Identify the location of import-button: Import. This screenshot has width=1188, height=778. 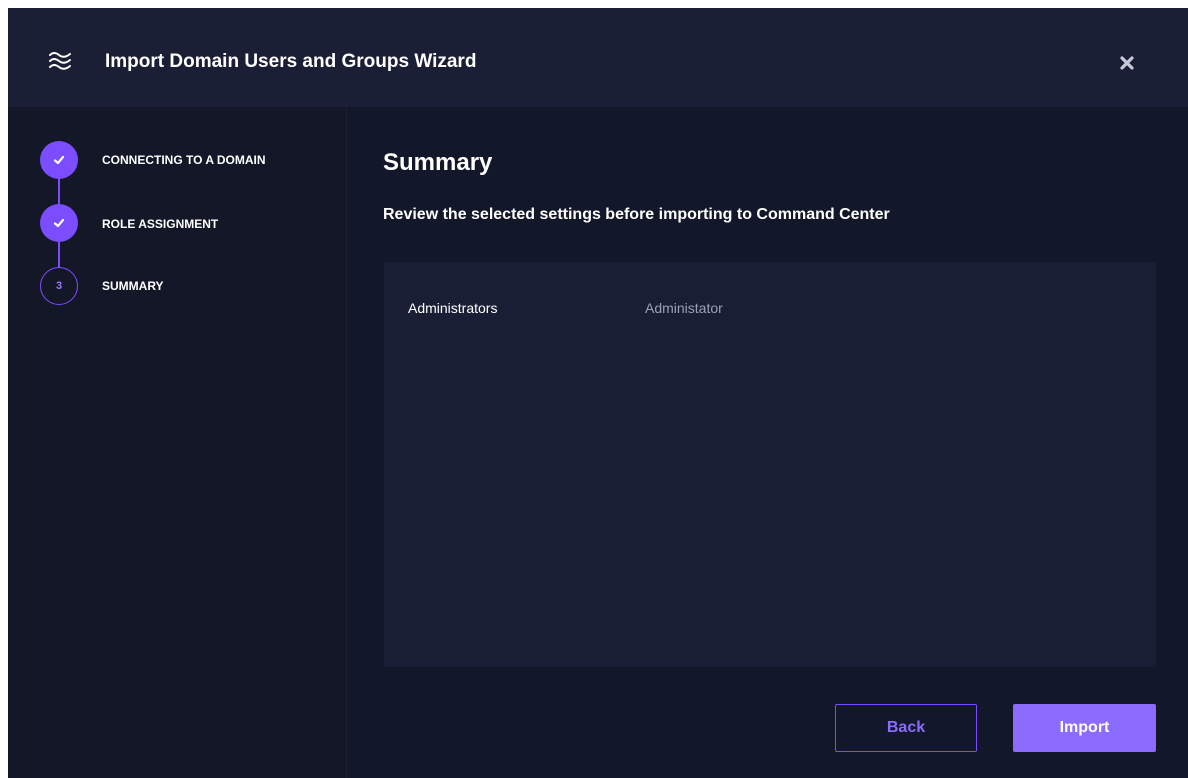
(1084, 728).